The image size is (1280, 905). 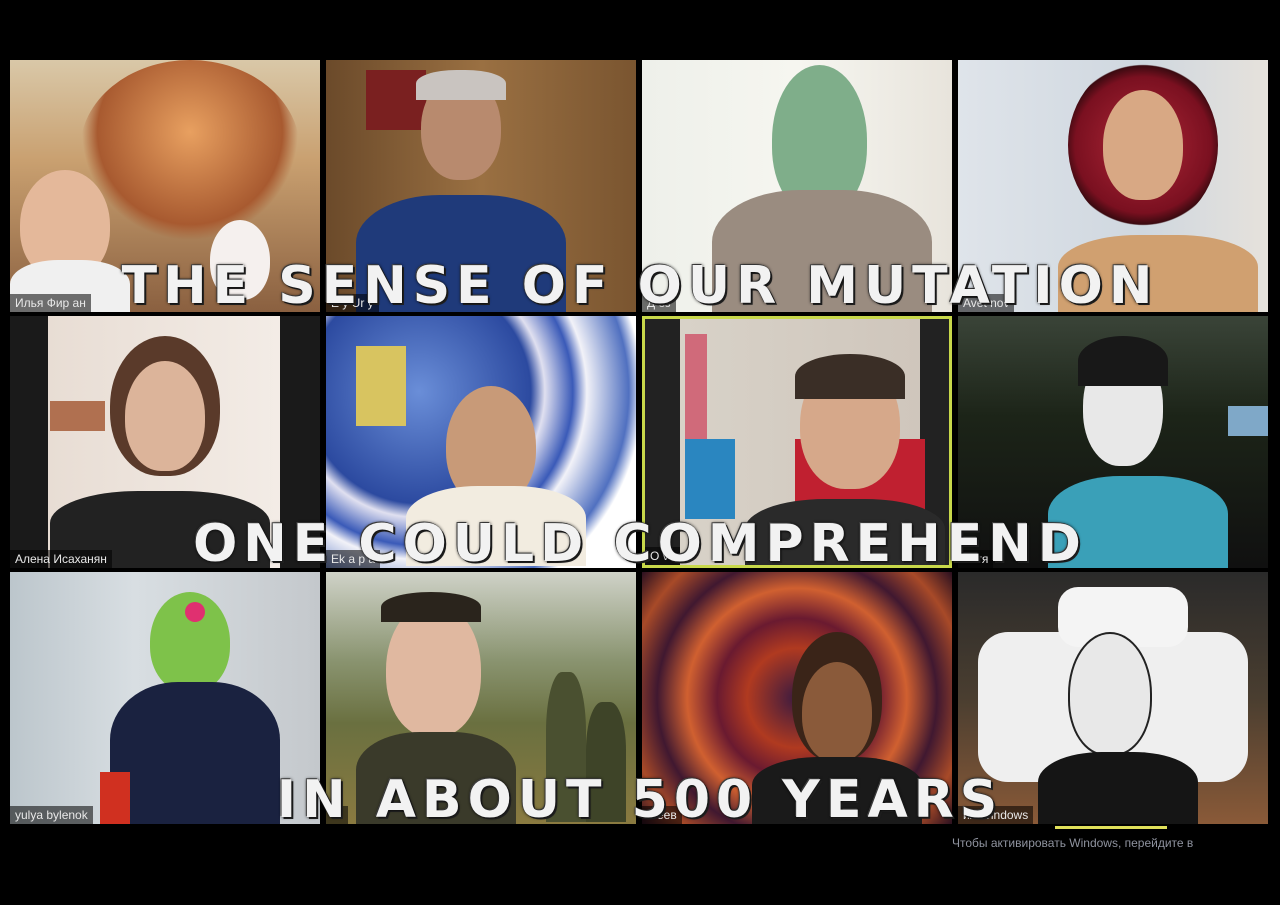 I want to click on caption-line-3: IN ABOUT 500 YEARS, so click(x=640, y=800).